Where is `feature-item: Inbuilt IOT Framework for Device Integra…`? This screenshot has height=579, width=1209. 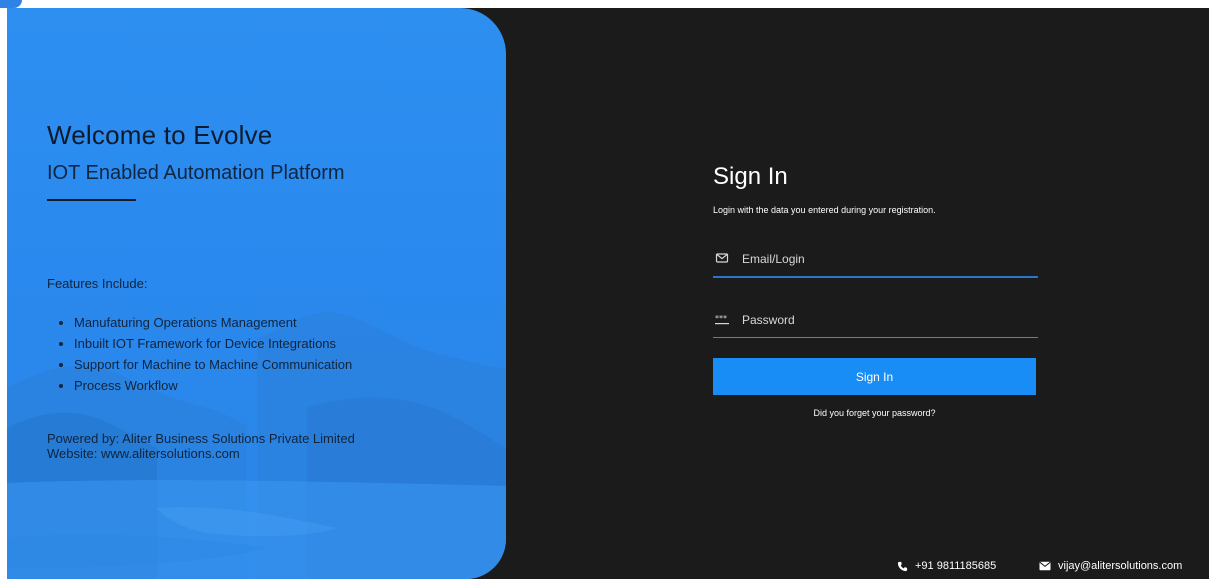 feature-item: Inbuilt IOT Framework for Device Integra… is located at coordinates (213, 343).